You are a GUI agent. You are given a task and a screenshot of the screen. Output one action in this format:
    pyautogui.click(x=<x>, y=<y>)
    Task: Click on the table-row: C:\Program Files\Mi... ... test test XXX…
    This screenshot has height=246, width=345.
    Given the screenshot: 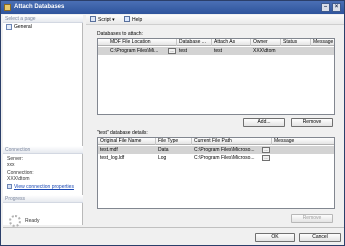 What is the action you would take?
    pyautogui.click(x=216, y=51)
    